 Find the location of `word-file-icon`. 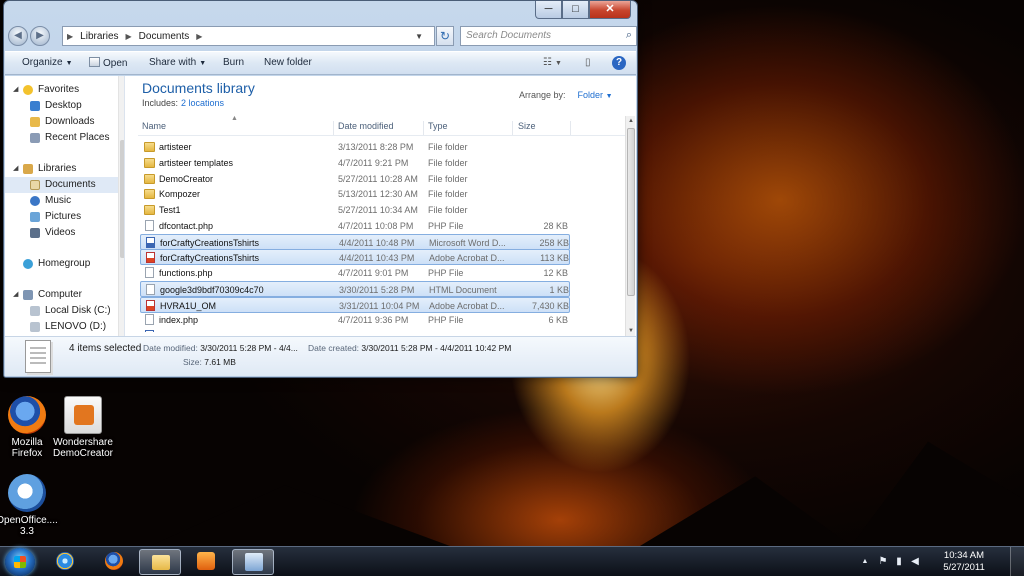

word-file-icon is located at coordinates (150, 242).